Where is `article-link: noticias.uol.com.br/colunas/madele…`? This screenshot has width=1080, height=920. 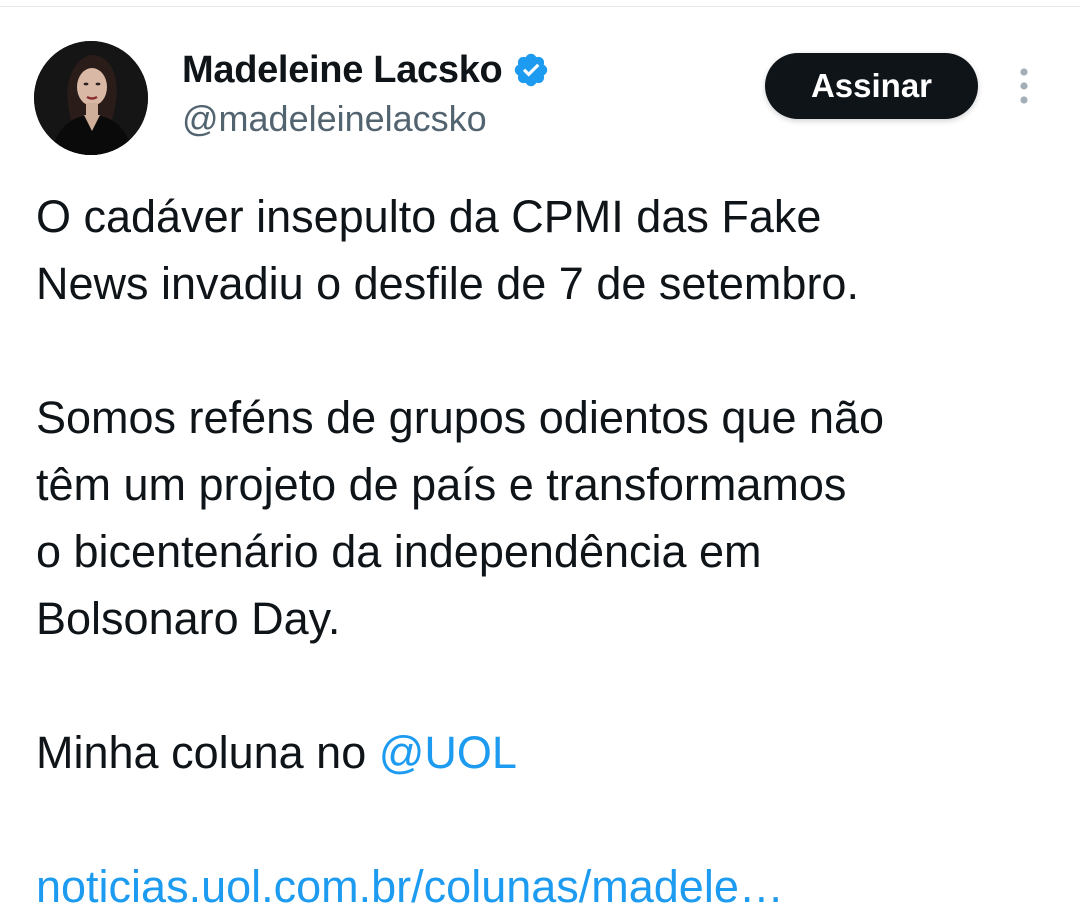
article-link: noticias.uol.com.br/colunas/madele… is located at coordinates (541, 886).